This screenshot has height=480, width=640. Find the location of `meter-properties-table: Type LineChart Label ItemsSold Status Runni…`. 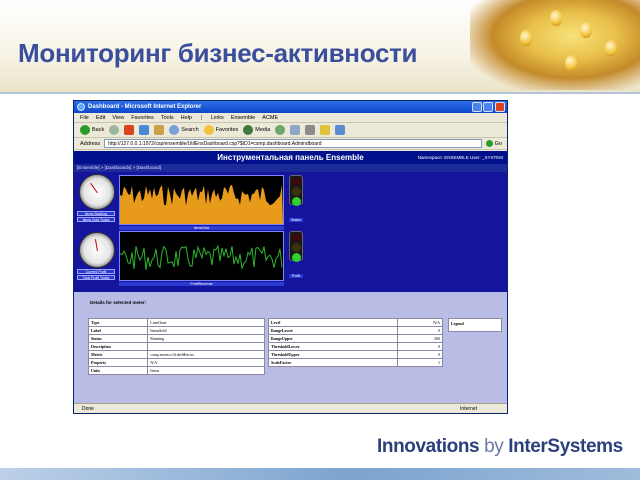

meter-properties-table: Type LineChart Label ItemsSold Status Runni… is located at coordinates (176, 346).